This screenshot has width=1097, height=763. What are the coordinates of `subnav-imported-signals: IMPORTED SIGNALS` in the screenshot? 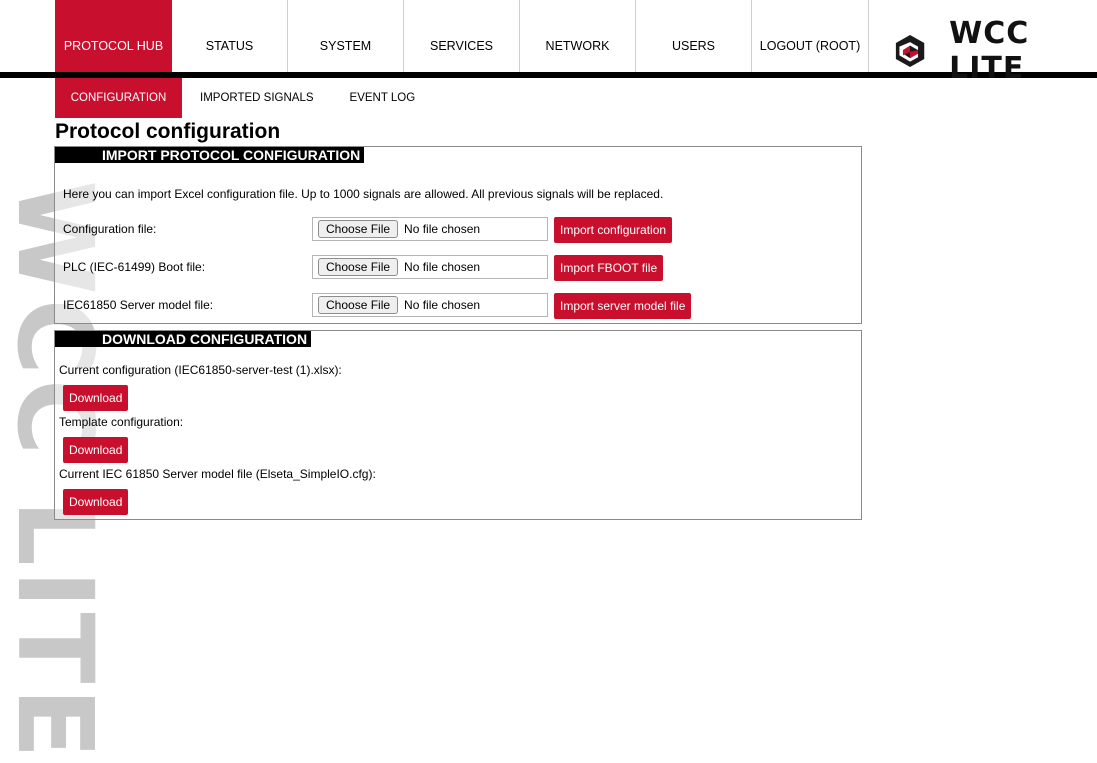 It's located at (257, 98).